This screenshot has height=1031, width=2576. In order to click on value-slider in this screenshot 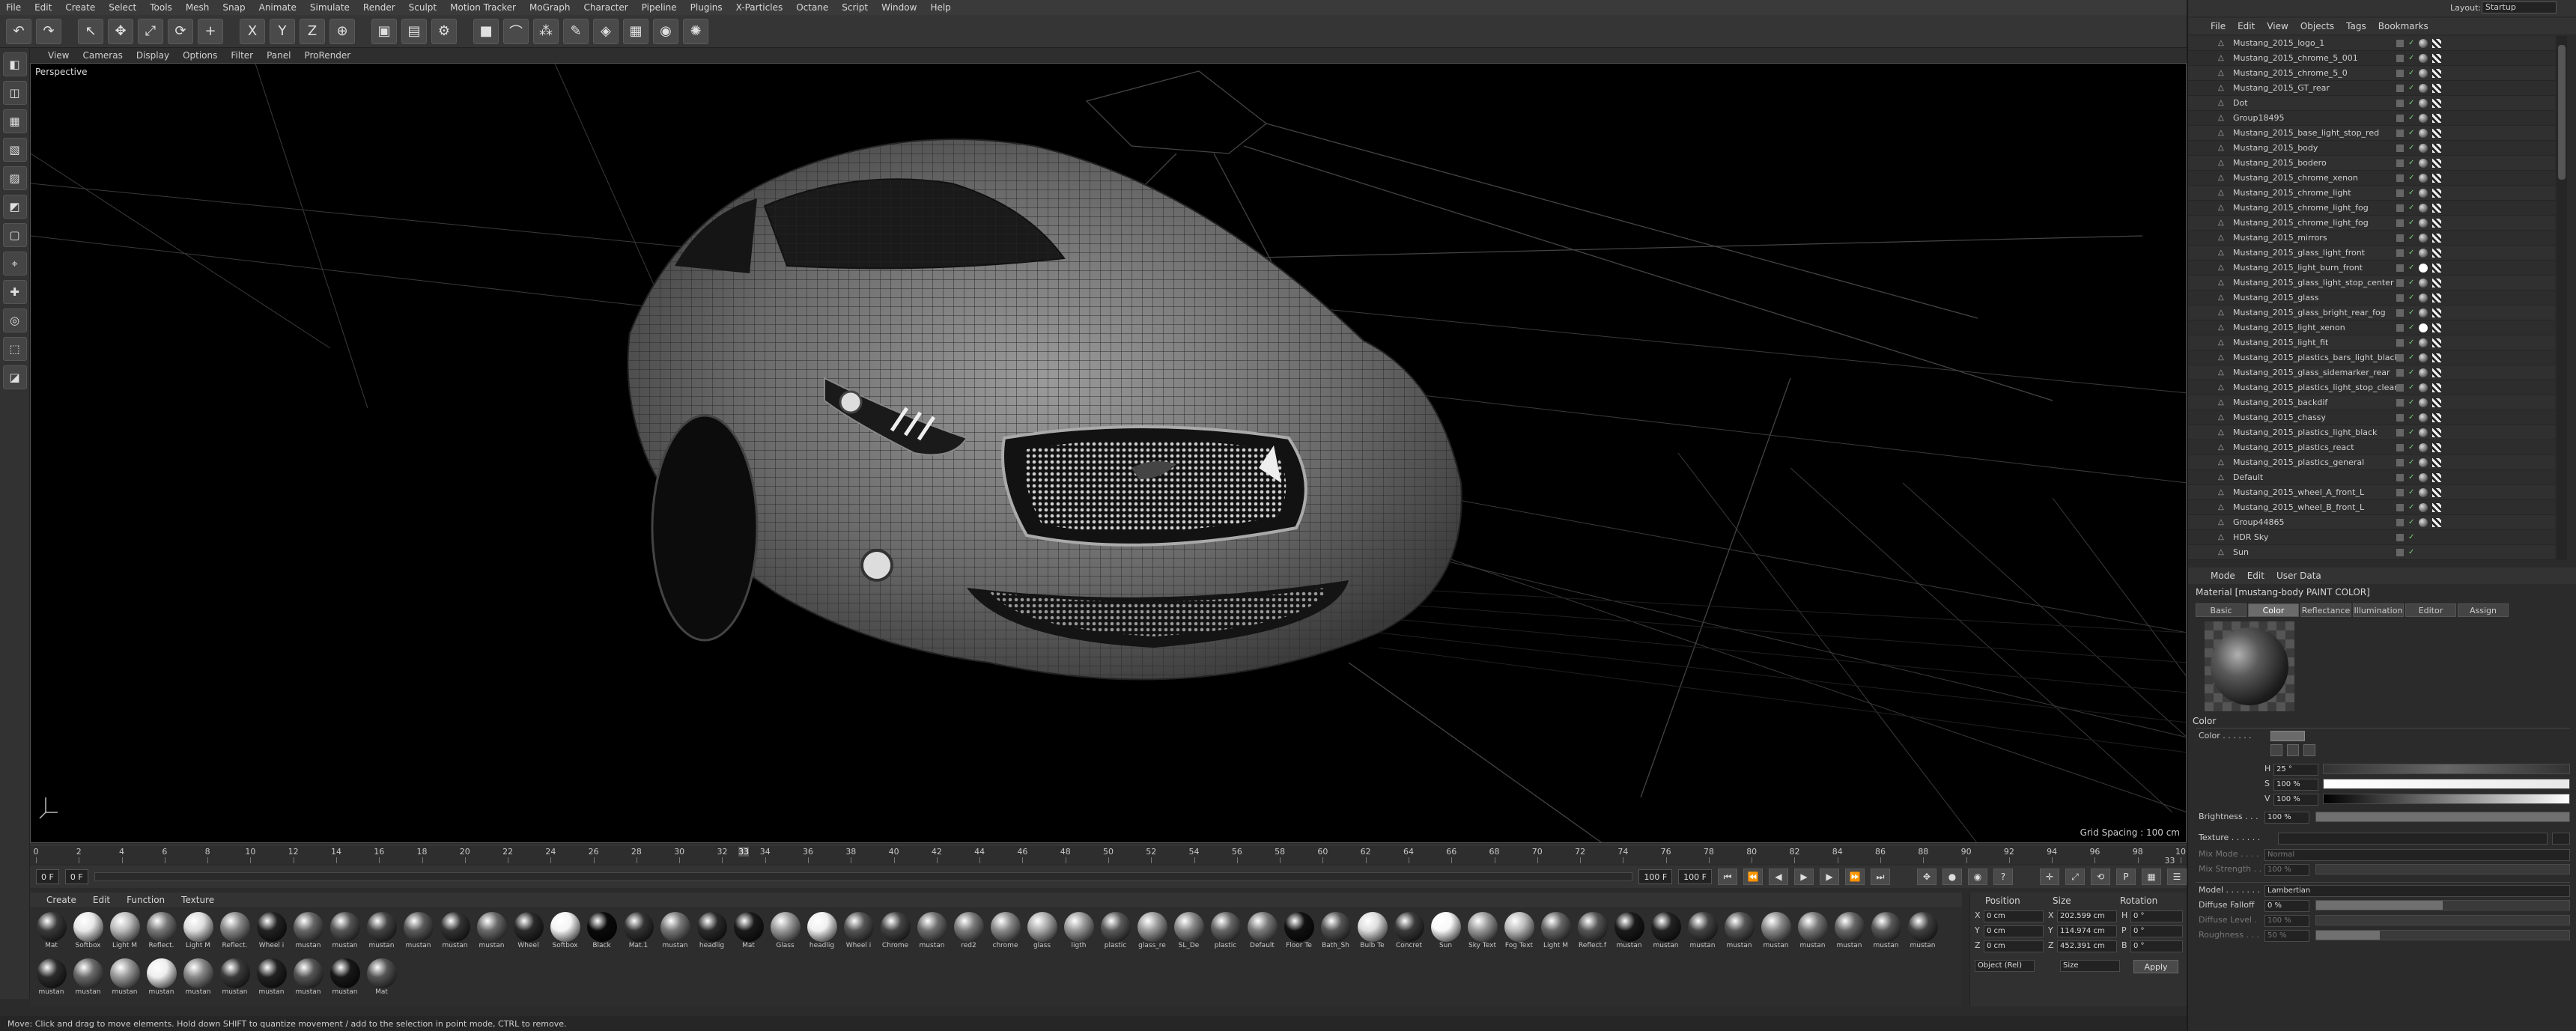, I will do `click(2446, 799)`.